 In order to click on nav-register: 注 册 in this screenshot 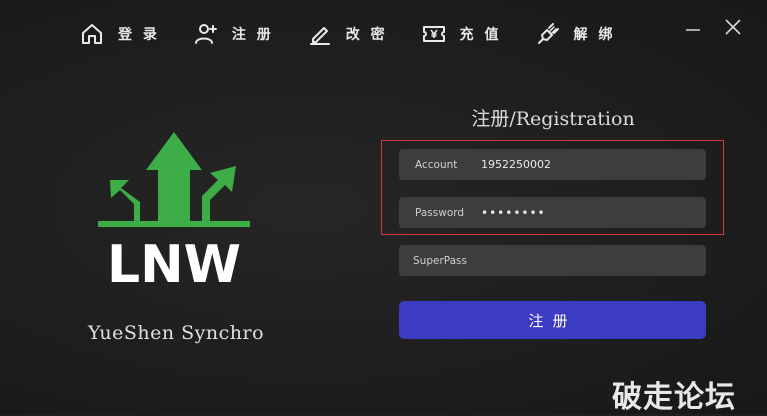, I will do `click(234, 34)`.